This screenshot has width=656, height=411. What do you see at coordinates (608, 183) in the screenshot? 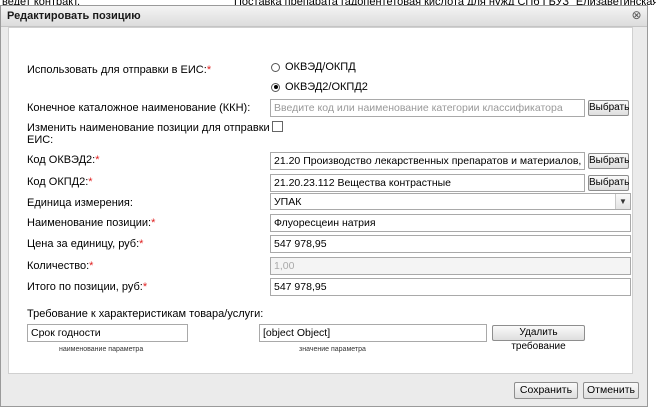
I see `okpd2-select-button: Выбрать` at bounding box center [608, 183].